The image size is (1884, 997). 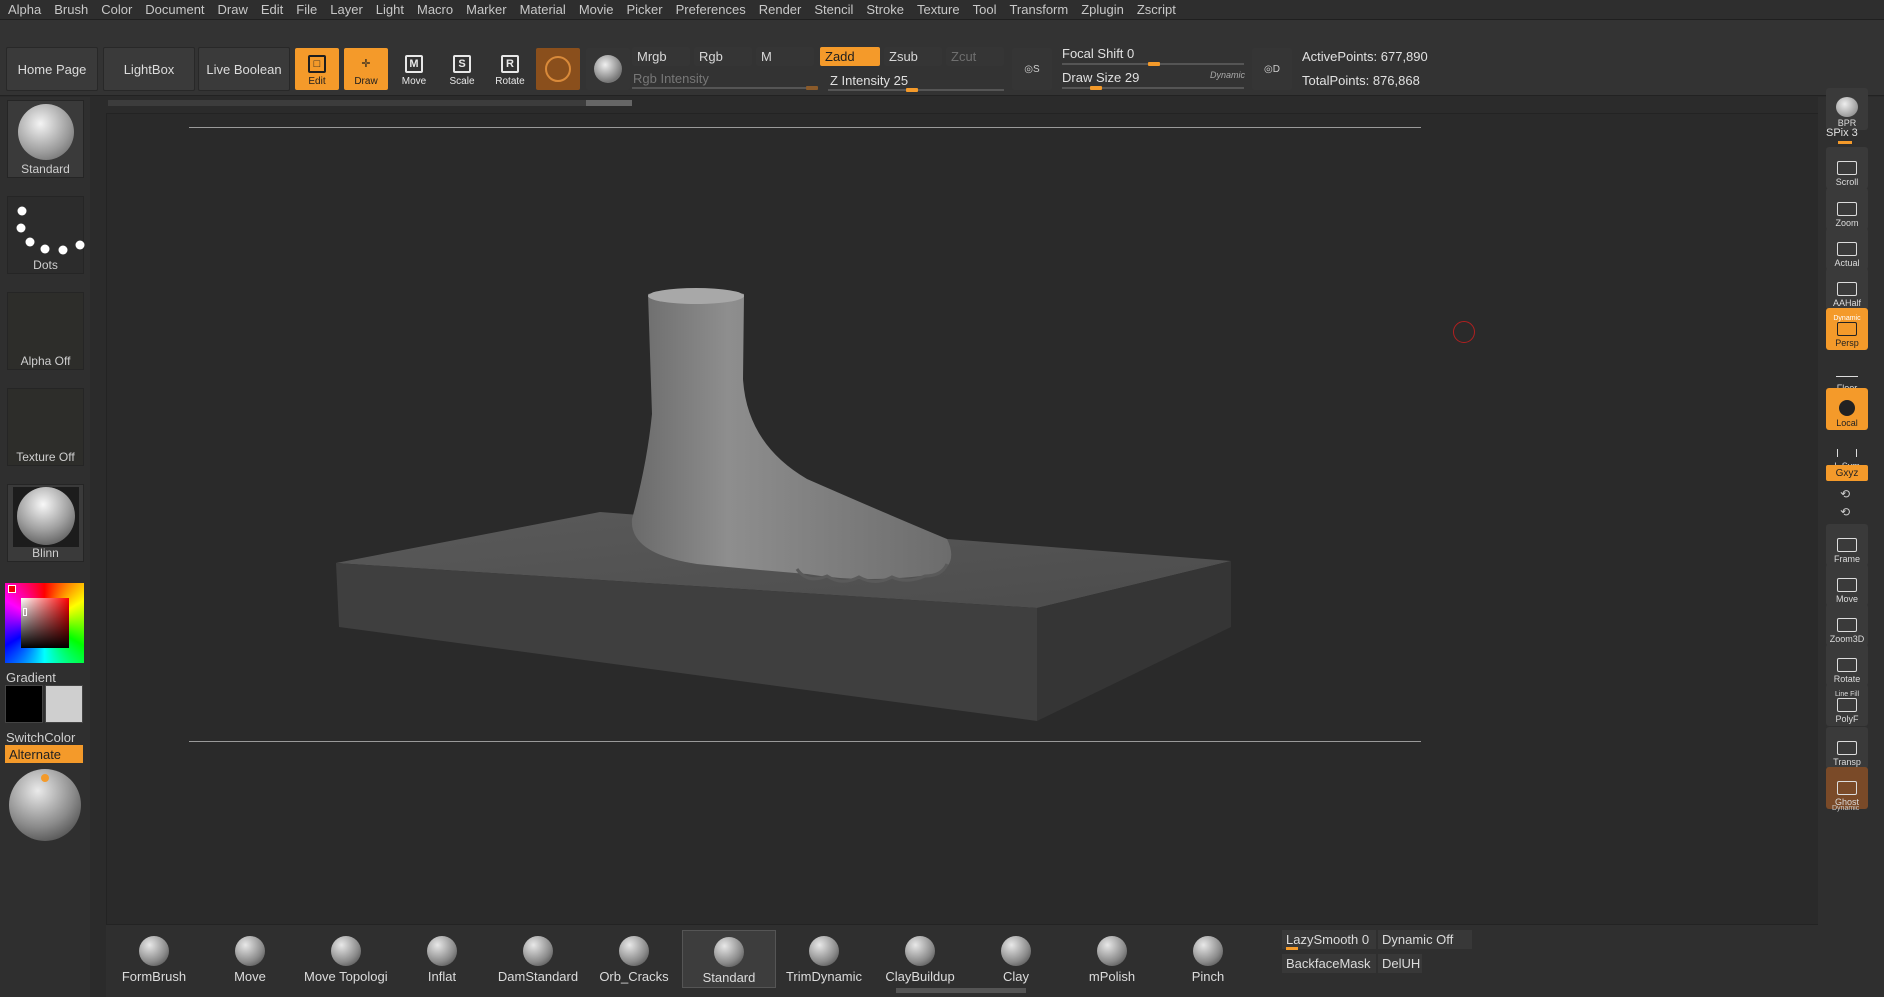 What do you see at coordinates (370, 103) in the screenshot?
I see `doc-scroll-strip` at bounding box center [370, 103].